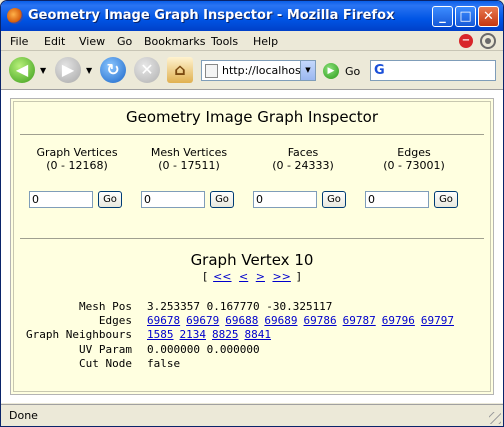 The height and width of the screenshot is (427, 504). I want to click on nav-close-bracket: ], so click(298, 276).